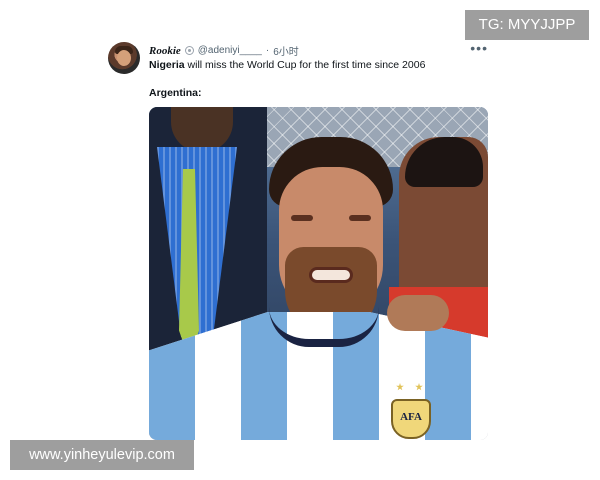 This screenshot has width=600, height=480. I want to click on afa-crest: AFA, so click(411, 419).